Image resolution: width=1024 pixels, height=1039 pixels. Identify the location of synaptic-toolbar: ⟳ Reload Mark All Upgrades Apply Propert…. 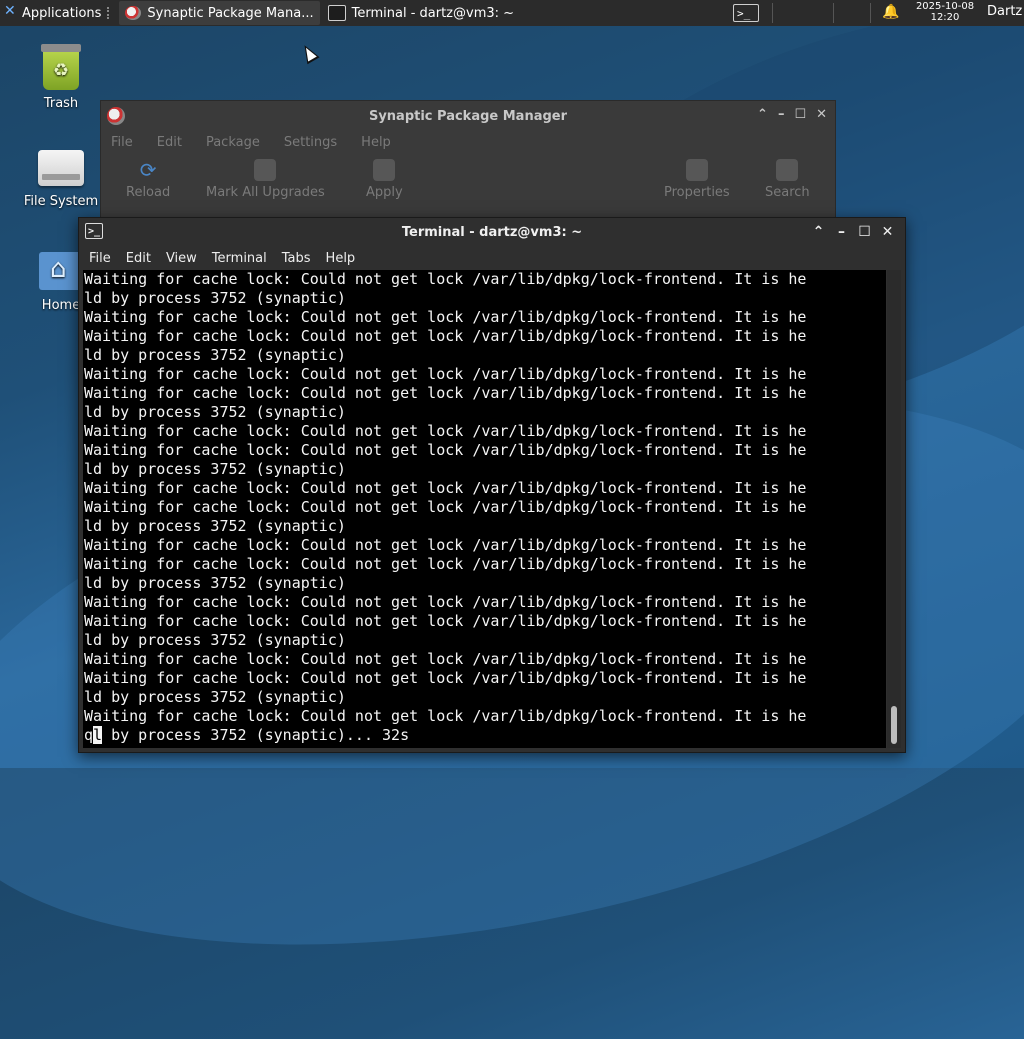
(468, 183).